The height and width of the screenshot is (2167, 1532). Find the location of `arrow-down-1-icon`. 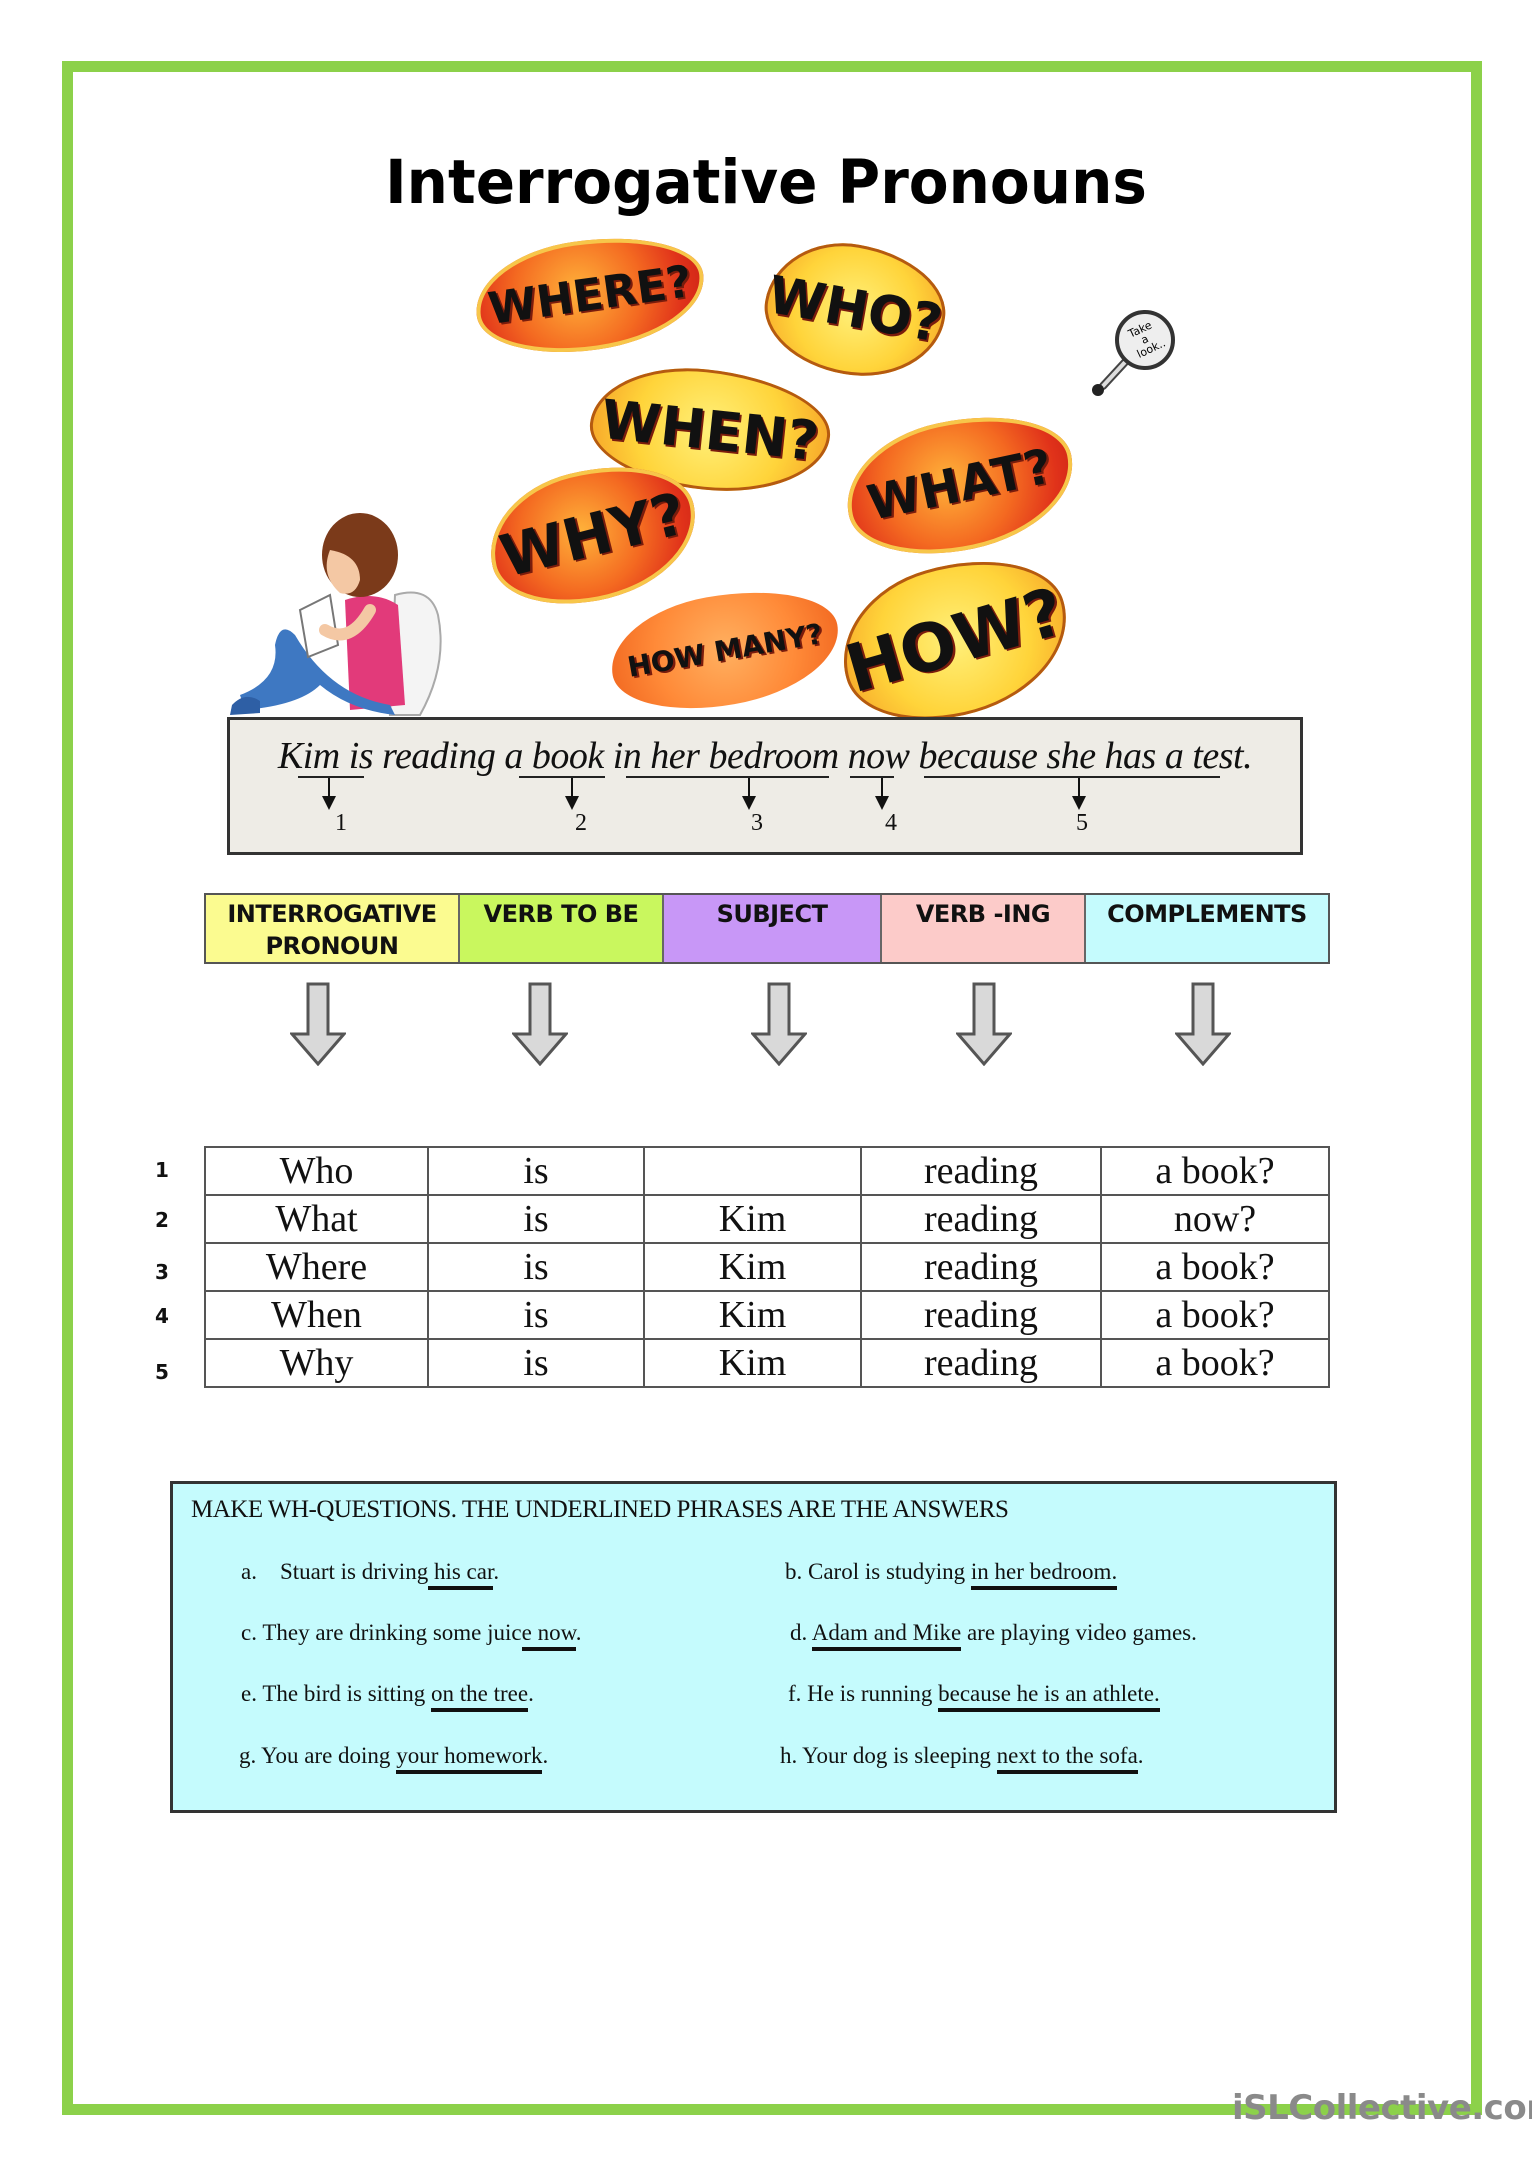

arrow-down-1-icon is located at coordinates (329, 794).